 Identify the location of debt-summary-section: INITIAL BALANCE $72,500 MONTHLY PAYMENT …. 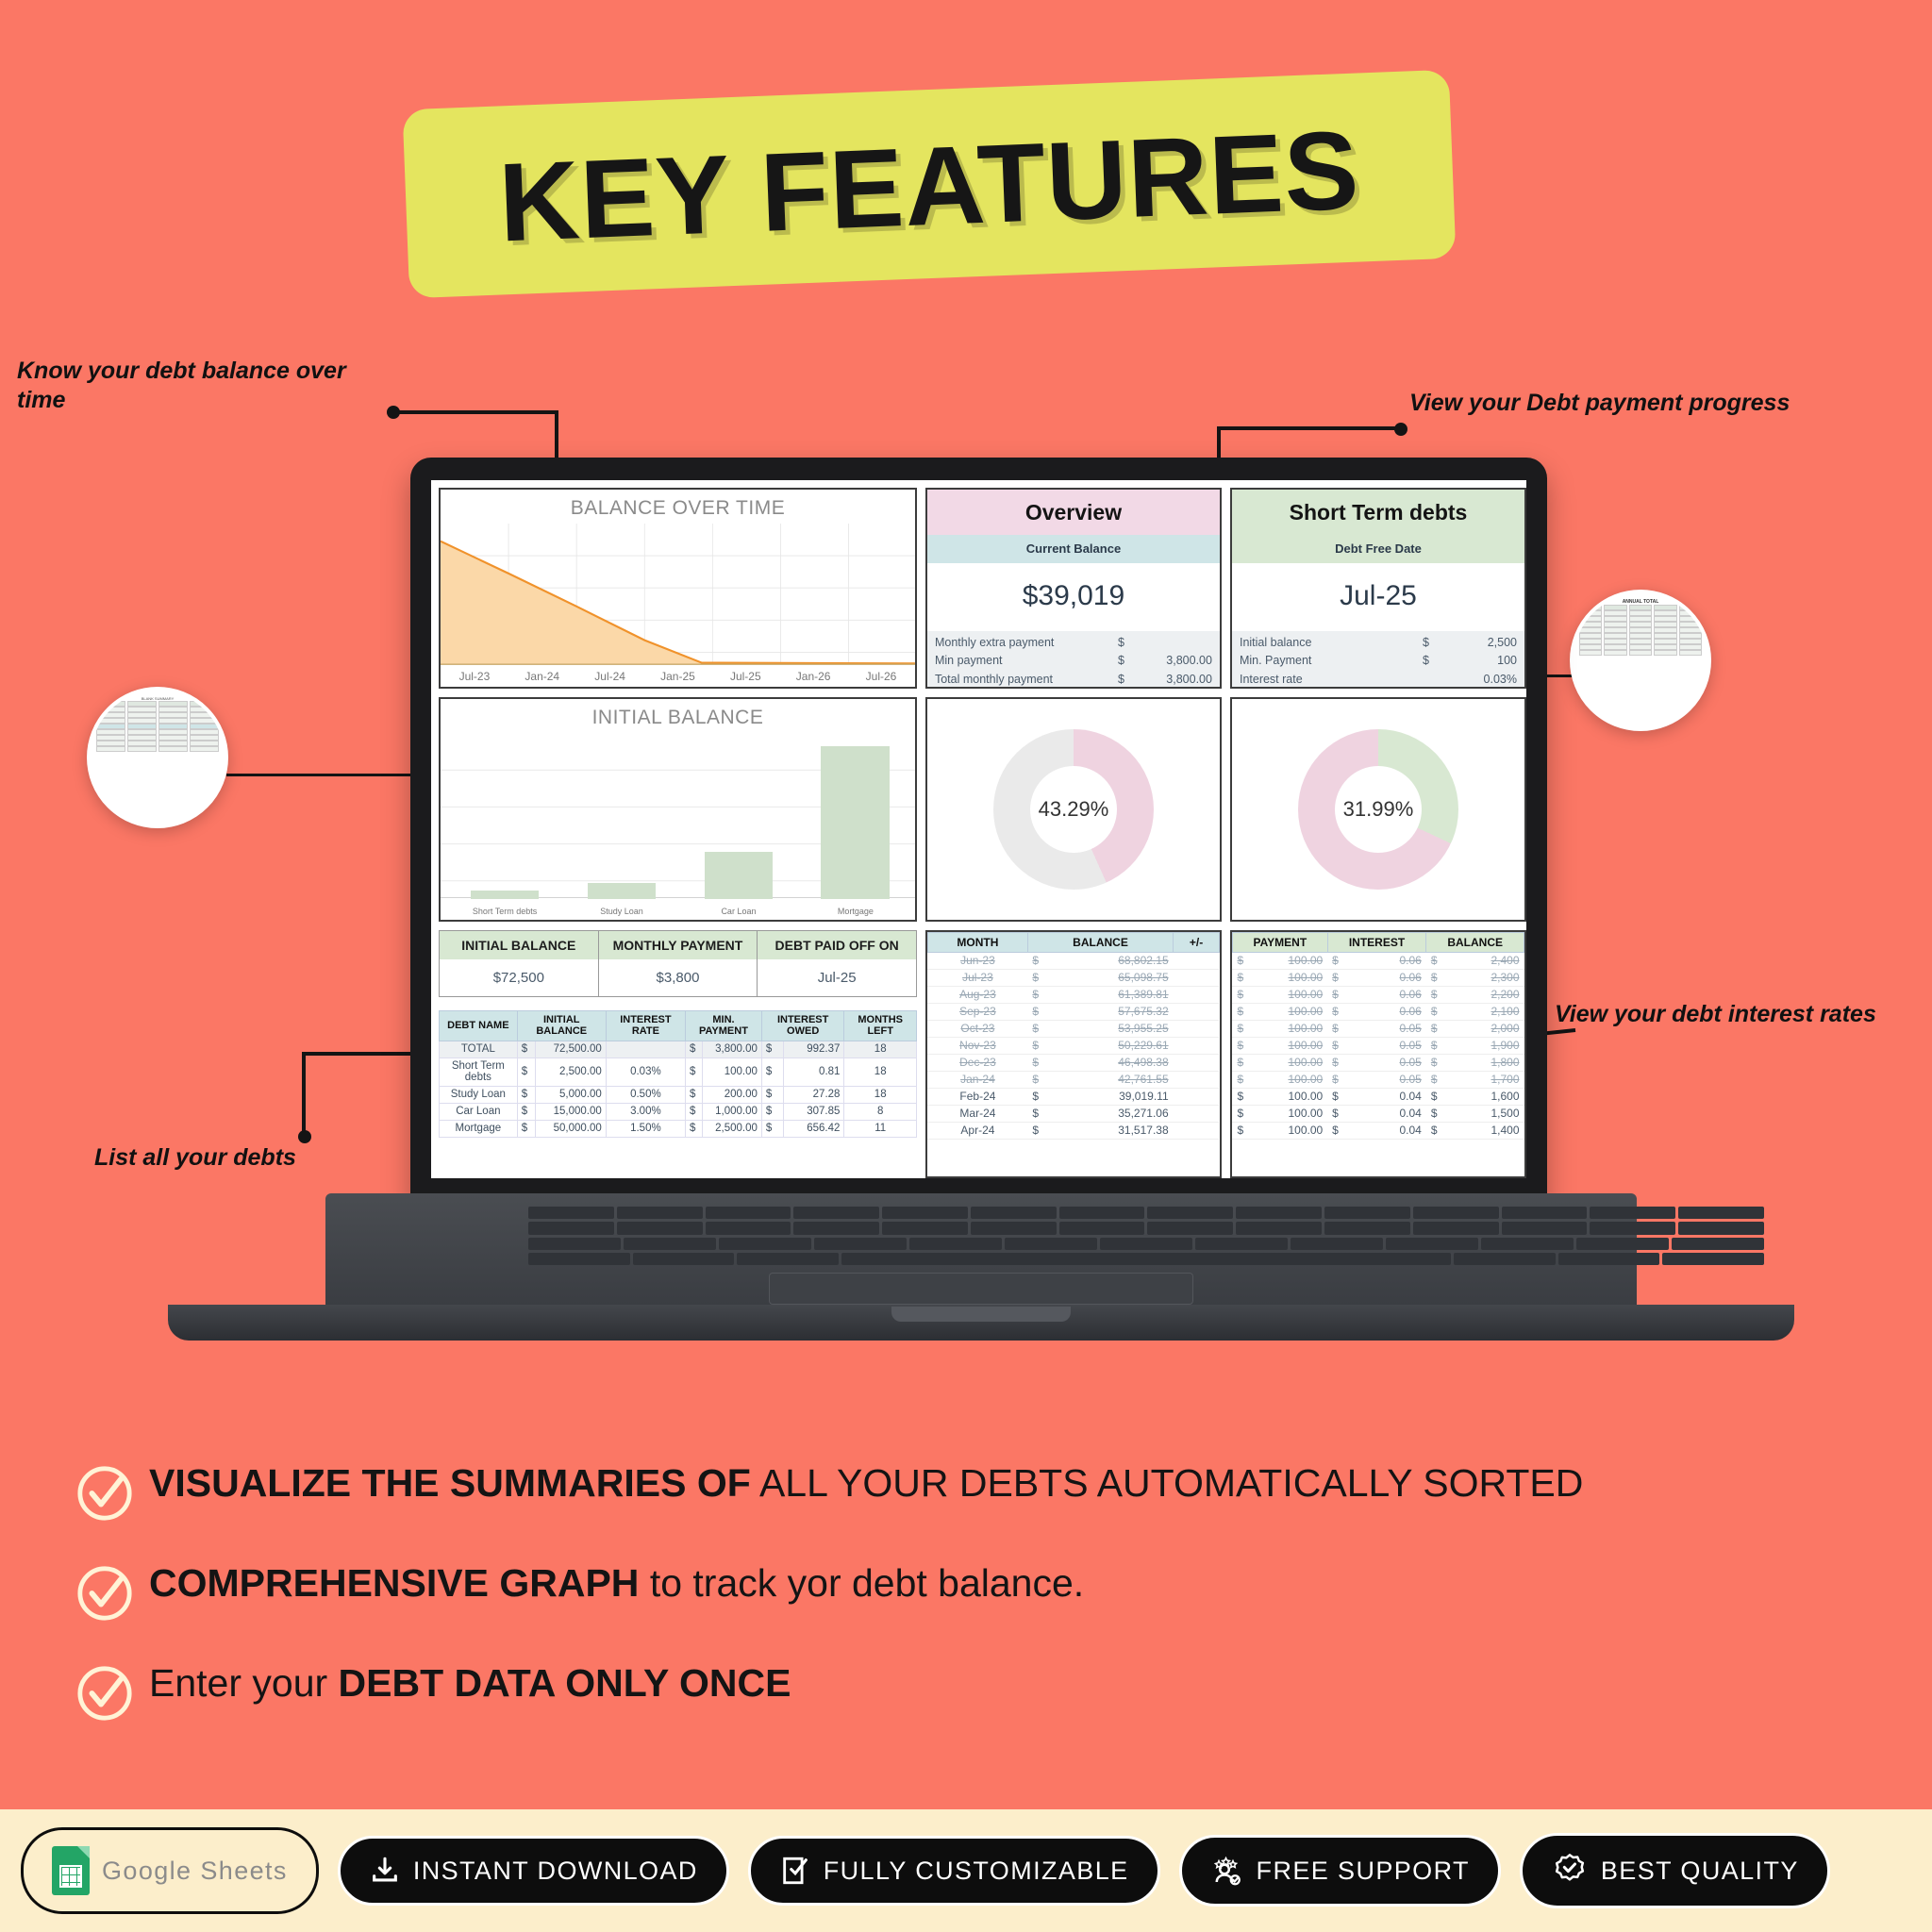
(678, 1054).